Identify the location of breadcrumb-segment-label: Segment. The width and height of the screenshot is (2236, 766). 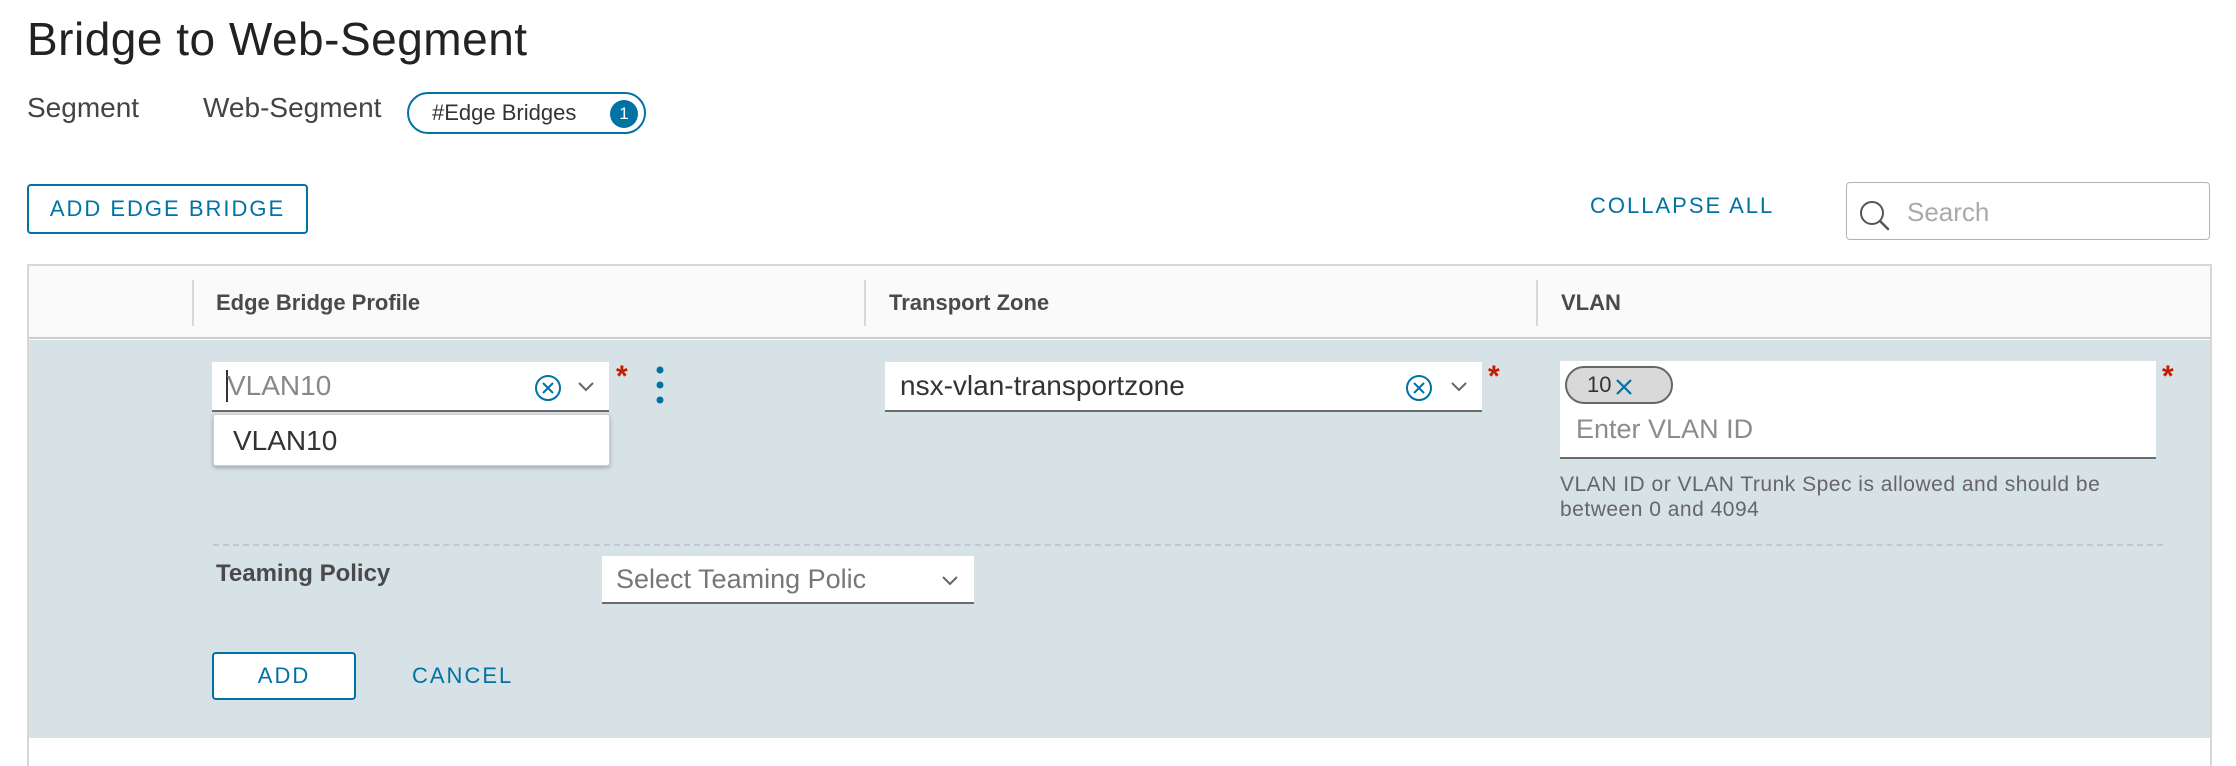
(83, 107).